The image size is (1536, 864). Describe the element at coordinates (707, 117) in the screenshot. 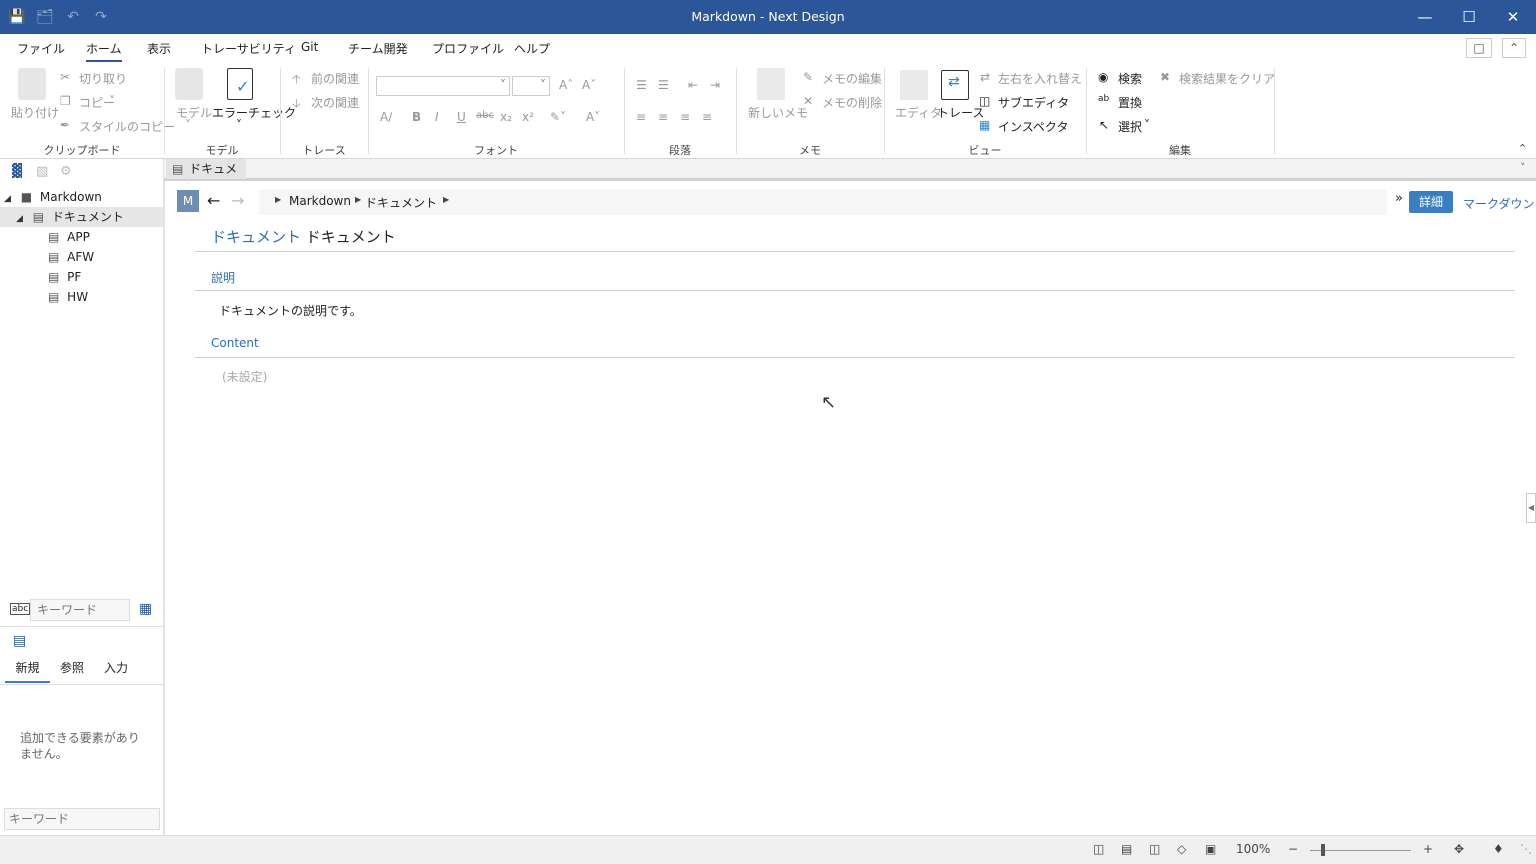

I see `justify-icon: ≡` at that location.